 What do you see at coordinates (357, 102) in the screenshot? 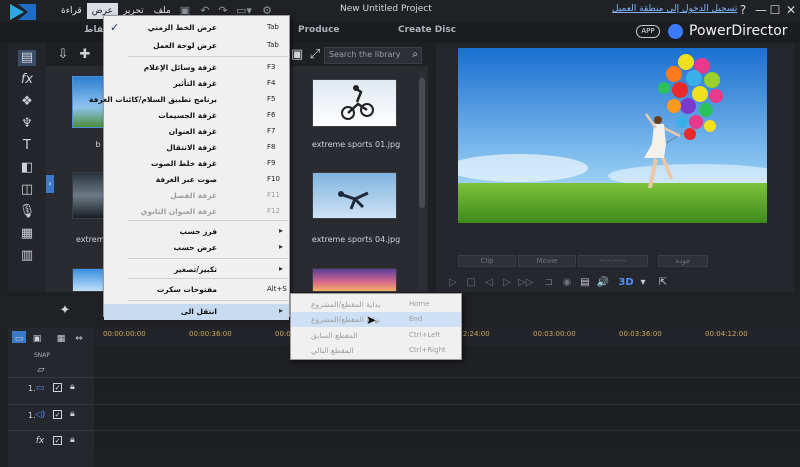
I see `bmx-photo` at bounding box center [357, 102].